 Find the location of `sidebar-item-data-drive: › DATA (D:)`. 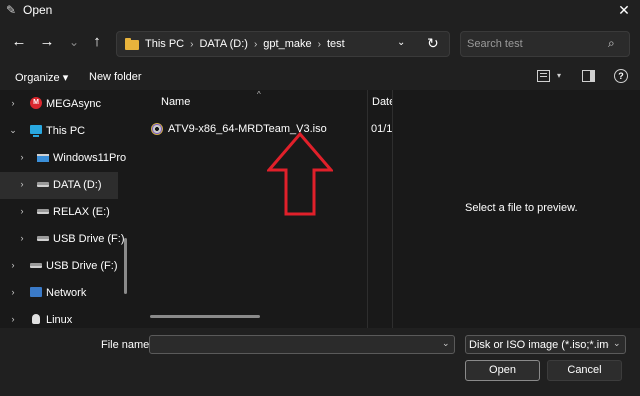

sidebar-item-data-drive: › DATA (D:) is located at coordinates (59, 185).